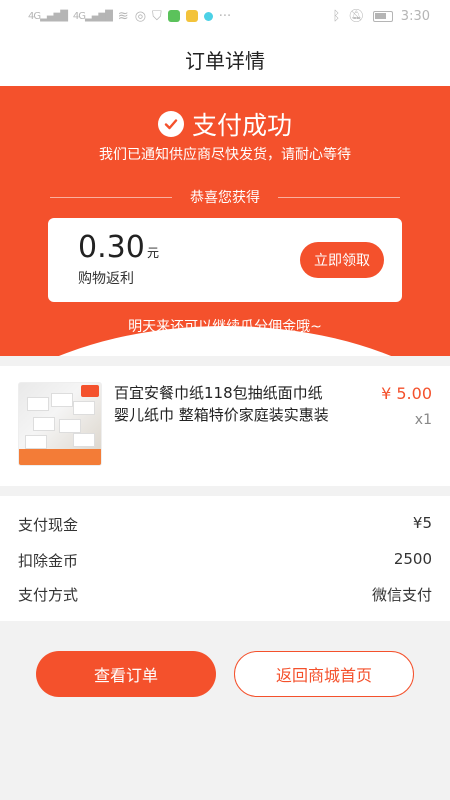 This screenshot has height=800, width=450. What do you see at coordinates (170, 124) in the screenshot?
I see `check-circle-icon` at bounding box center [170, 124].